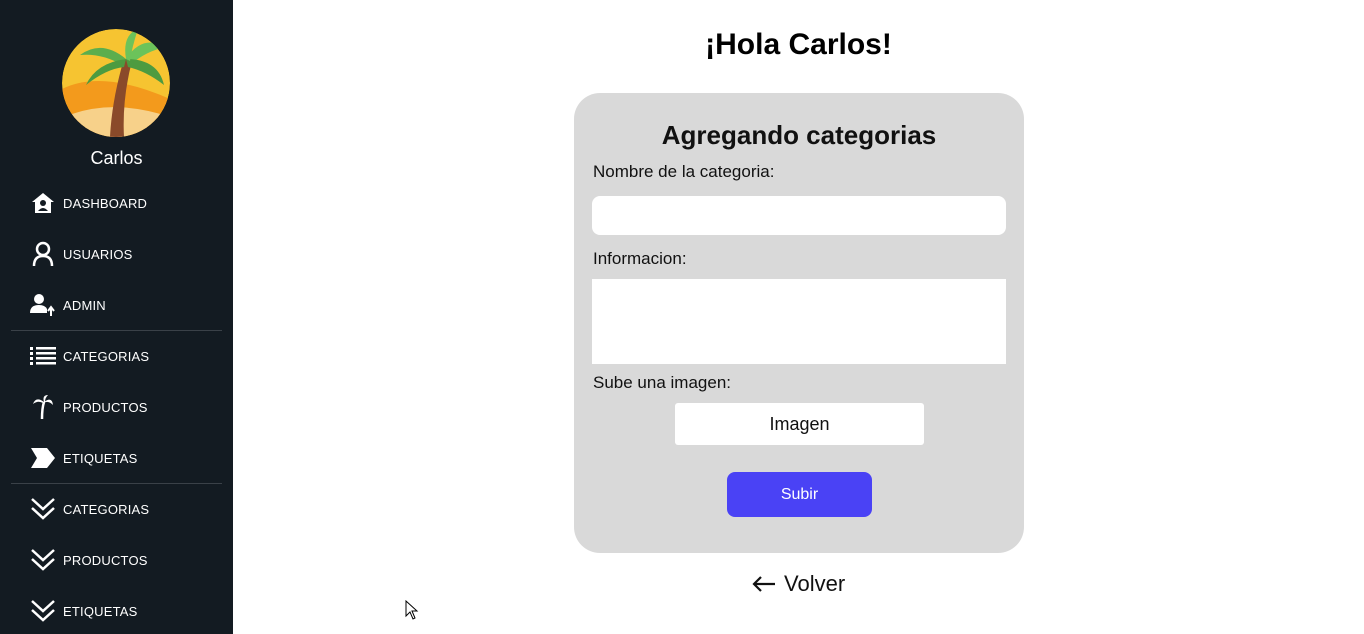 This screenshot has height=634, width=1364. I want to click on sidebar-item-label: USUARIOS, so click(98, 254).